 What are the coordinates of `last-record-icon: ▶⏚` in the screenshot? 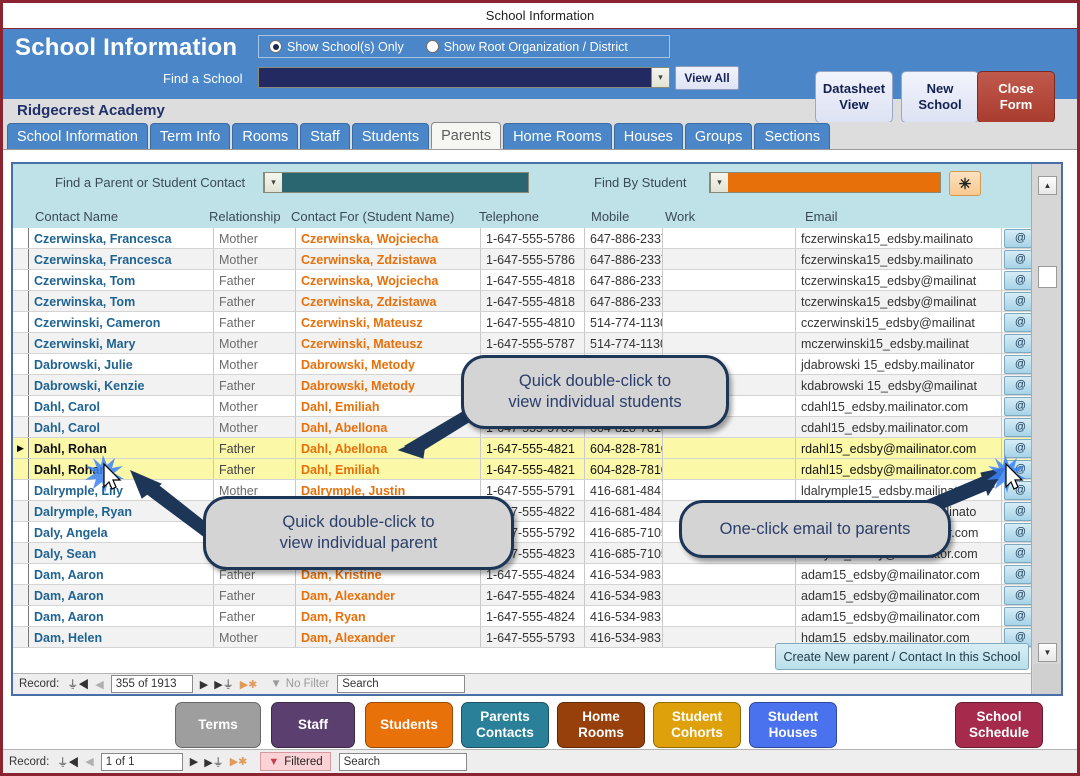 It's located at (213, 762).